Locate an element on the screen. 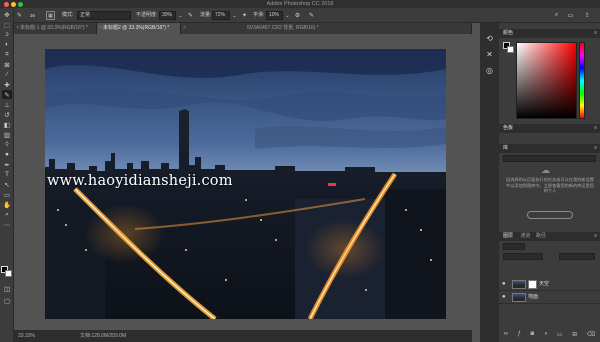  flow-field: 72% is located at coordinates (221, 15).